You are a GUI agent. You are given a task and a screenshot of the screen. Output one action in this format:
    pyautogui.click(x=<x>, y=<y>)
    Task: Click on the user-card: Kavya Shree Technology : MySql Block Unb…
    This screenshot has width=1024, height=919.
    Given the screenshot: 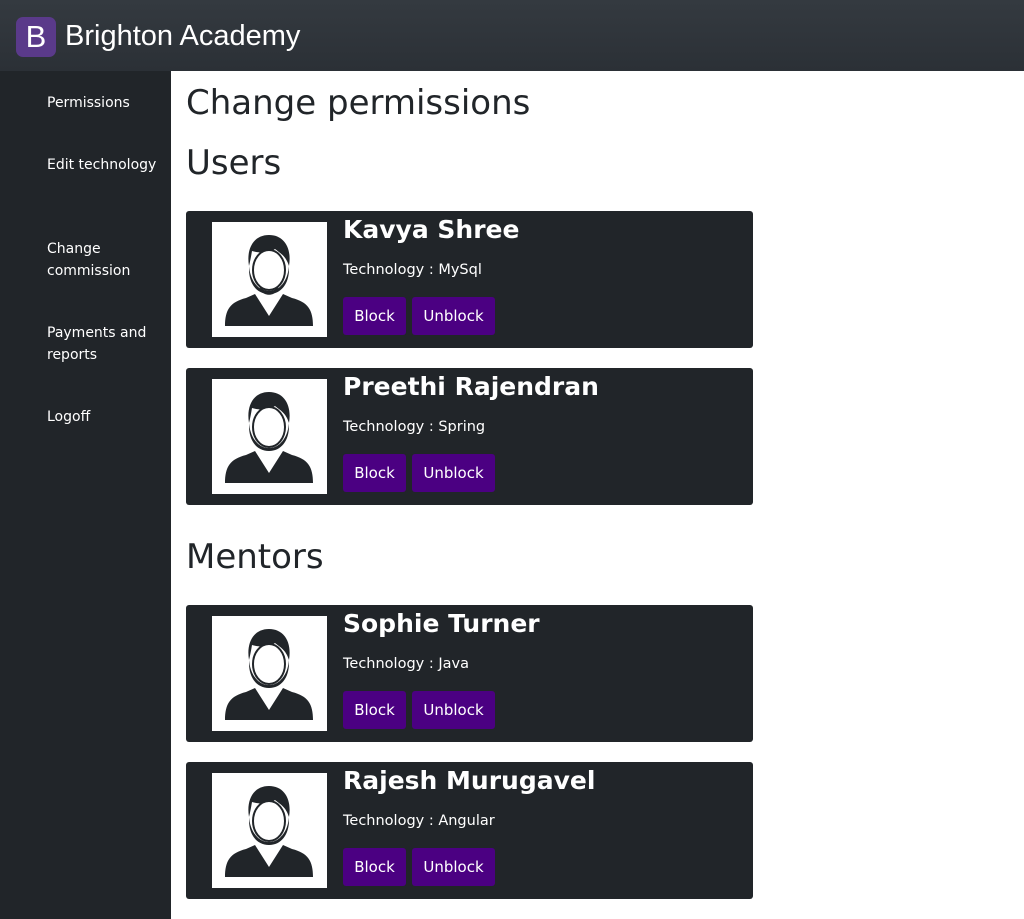 What is the action you would take?
    pyautogui.click(x=469, y=279)
    